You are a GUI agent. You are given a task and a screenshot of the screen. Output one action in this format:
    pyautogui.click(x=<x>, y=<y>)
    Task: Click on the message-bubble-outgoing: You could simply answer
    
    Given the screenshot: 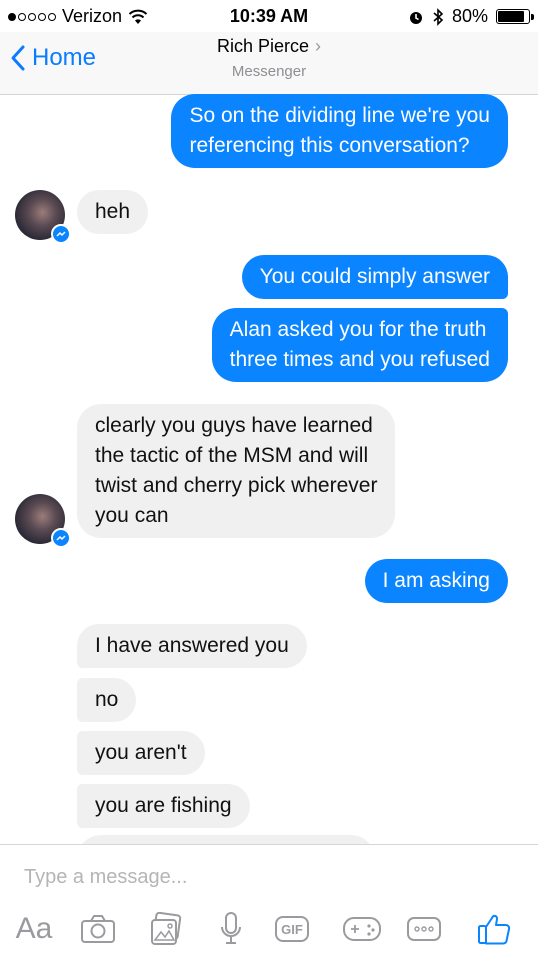 What is the action you would take?
    pyautogui.click(x=374, y=277)
    